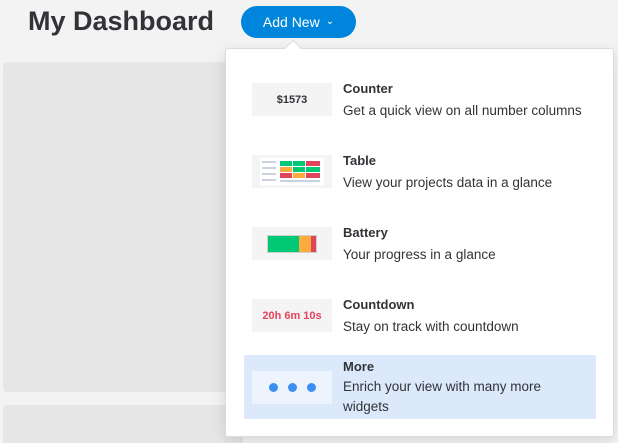 The width and height of the screenshot is (618, 443). What do you see at coordinates (448, 182) in the screenshot?
I see `widget-description: View your projects data in a glance` at bounding box center [448, 182].